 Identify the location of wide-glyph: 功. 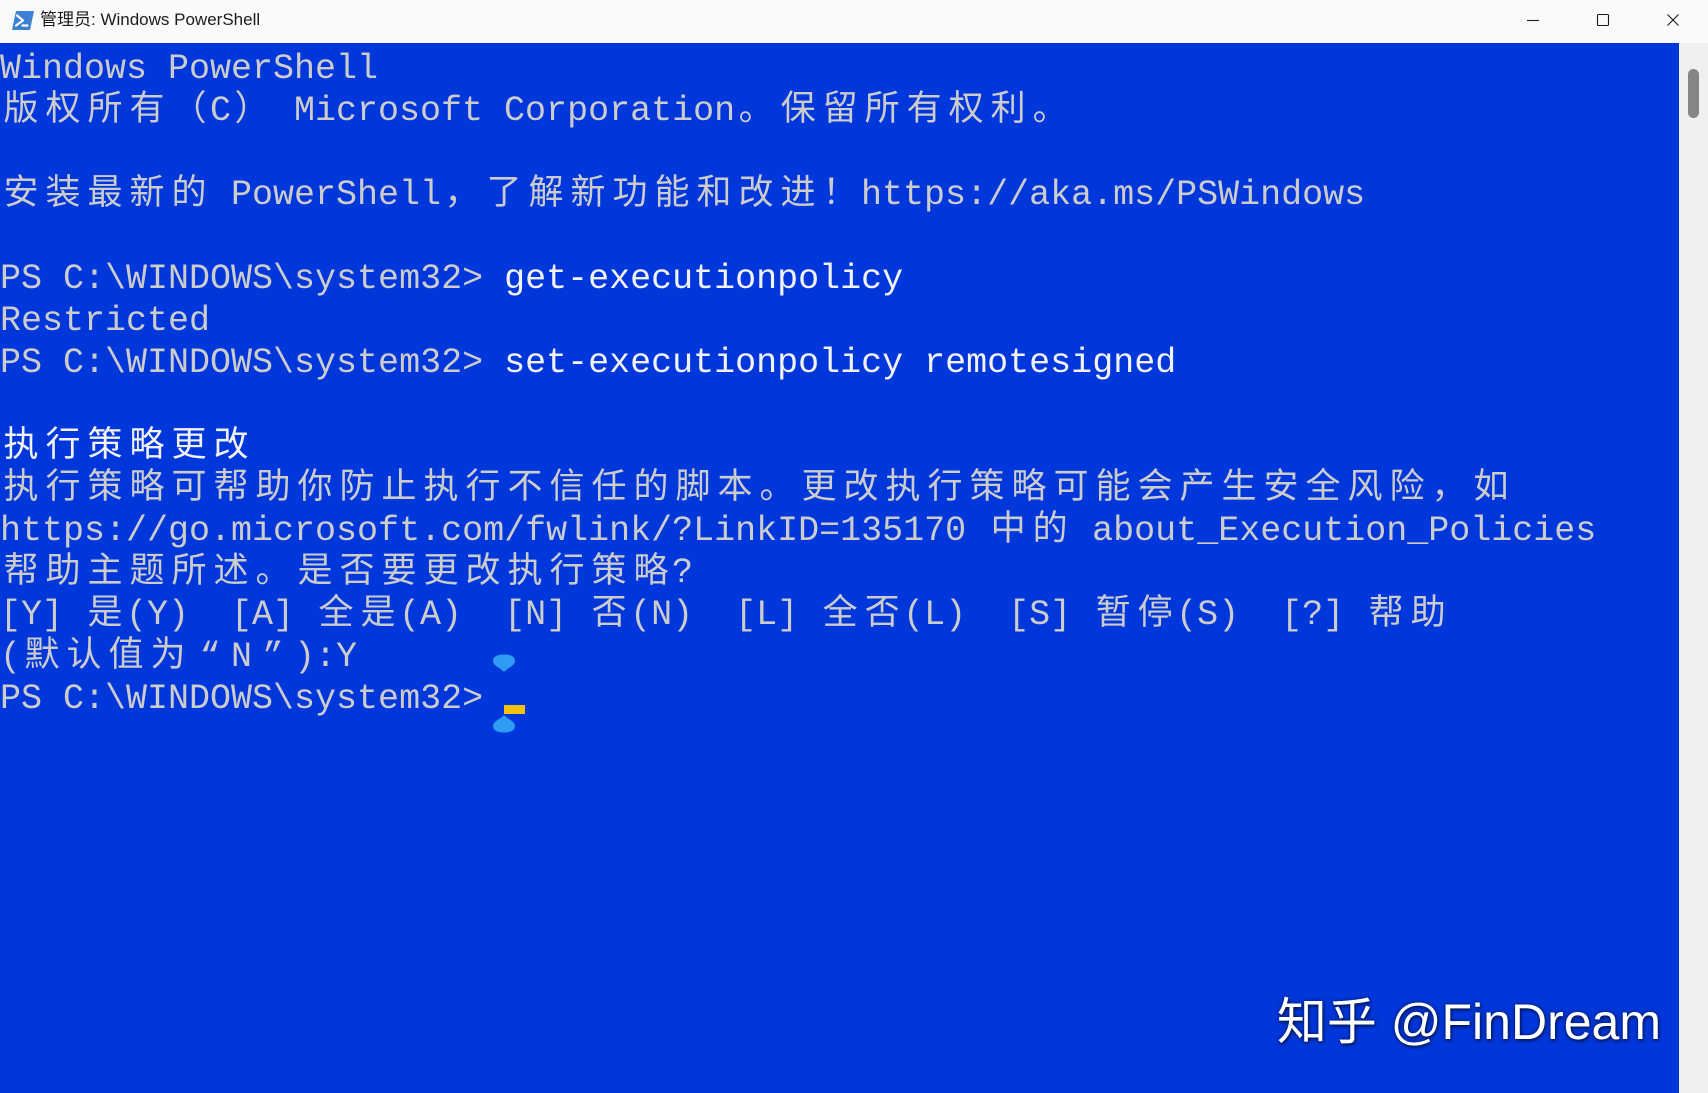
(630, 195).